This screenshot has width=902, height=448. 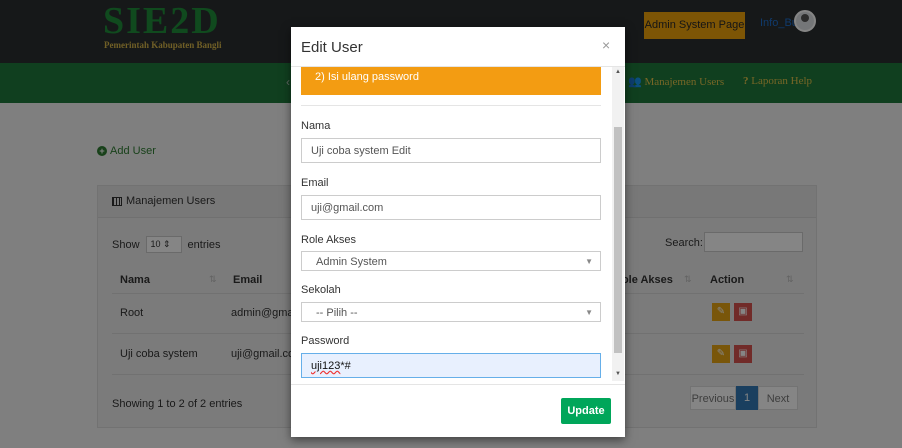 I want to click on password-field: uji123*#, so click(x=451, y=365).